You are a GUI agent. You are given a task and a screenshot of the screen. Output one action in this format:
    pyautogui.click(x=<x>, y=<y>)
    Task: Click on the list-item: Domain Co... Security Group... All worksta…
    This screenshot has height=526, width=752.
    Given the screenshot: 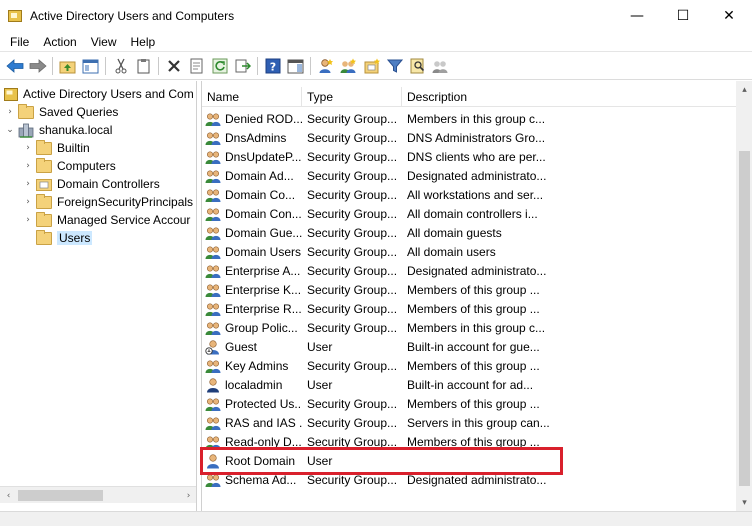 What is the action you would take?
    pyautogui.click(x=469, y=194)
    